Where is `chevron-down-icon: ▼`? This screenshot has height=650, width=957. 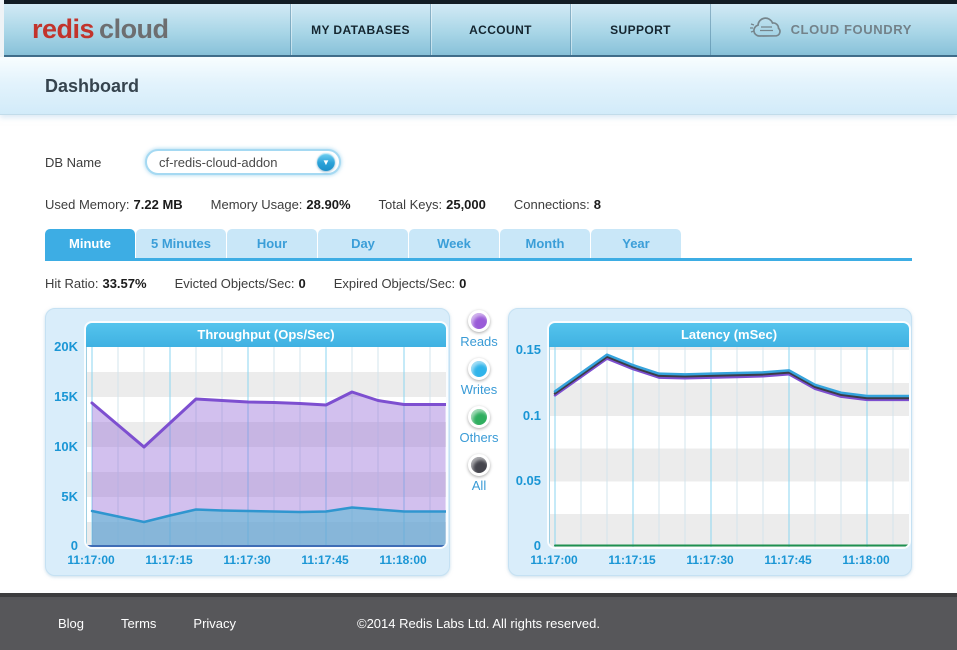
chevron-down-icon: ▼ is located at coordinates (326, 162).